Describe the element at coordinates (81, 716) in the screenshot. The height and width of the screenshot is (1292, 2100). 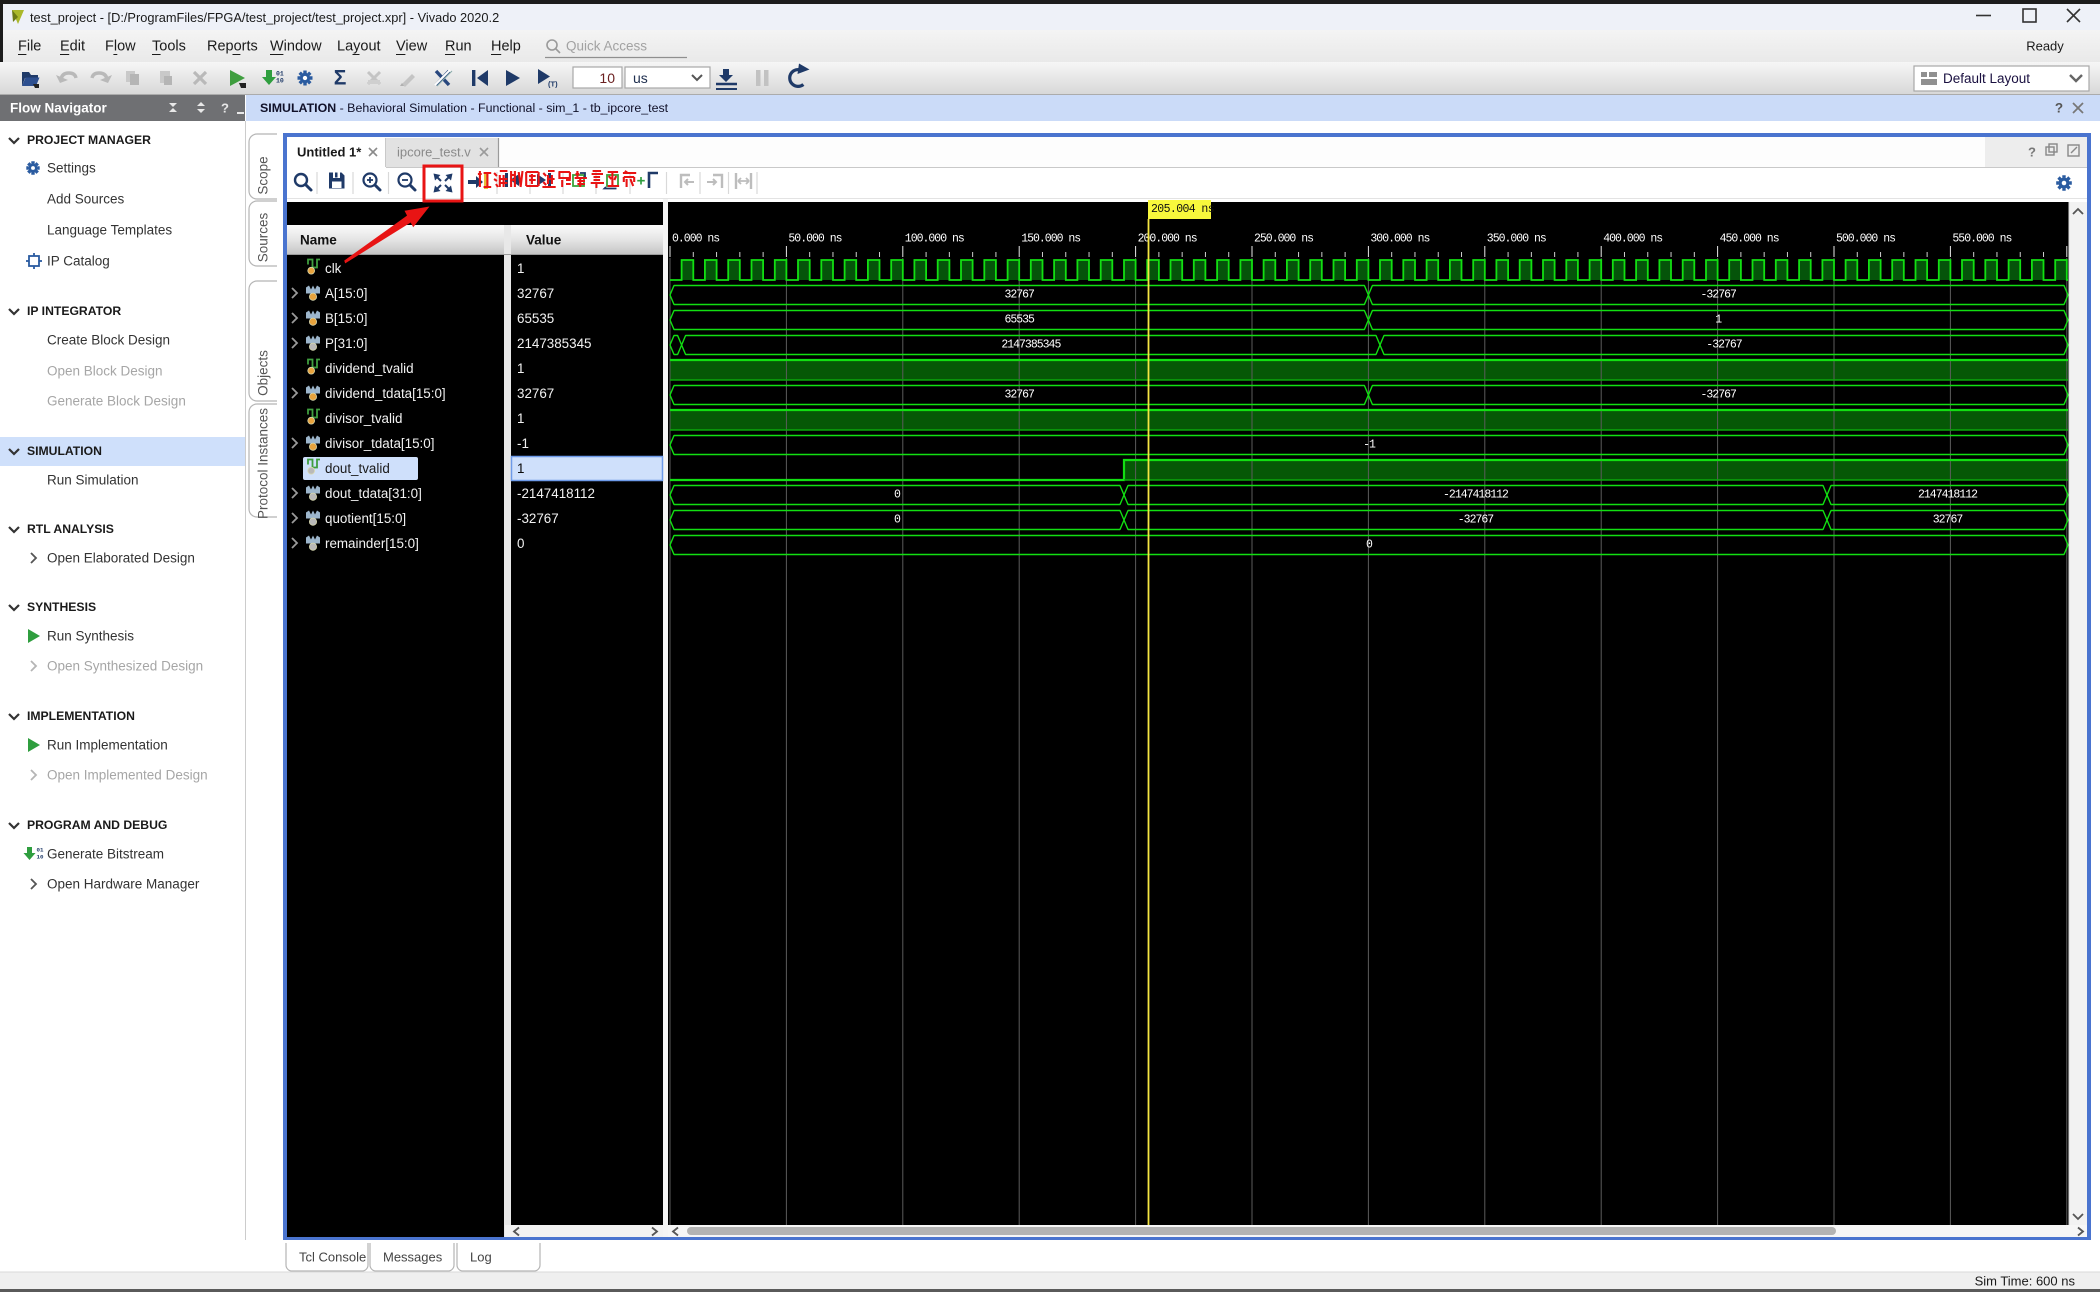
I see `svg-text: IMPLEMENTATION` at that location.